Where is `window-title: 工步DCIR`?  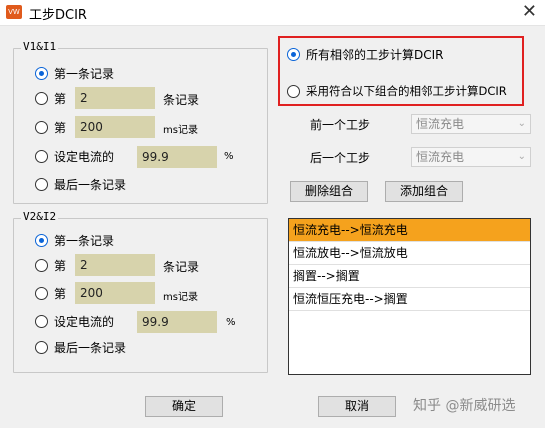
window-title: 工步DCIR is located at coordinates (58, 15).